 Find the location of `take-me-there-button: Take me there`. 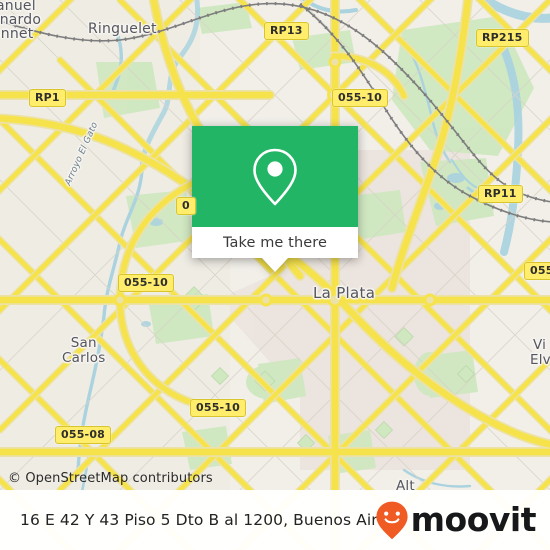

take-me-there-button: Take me there is located at coordinates (275, 242).